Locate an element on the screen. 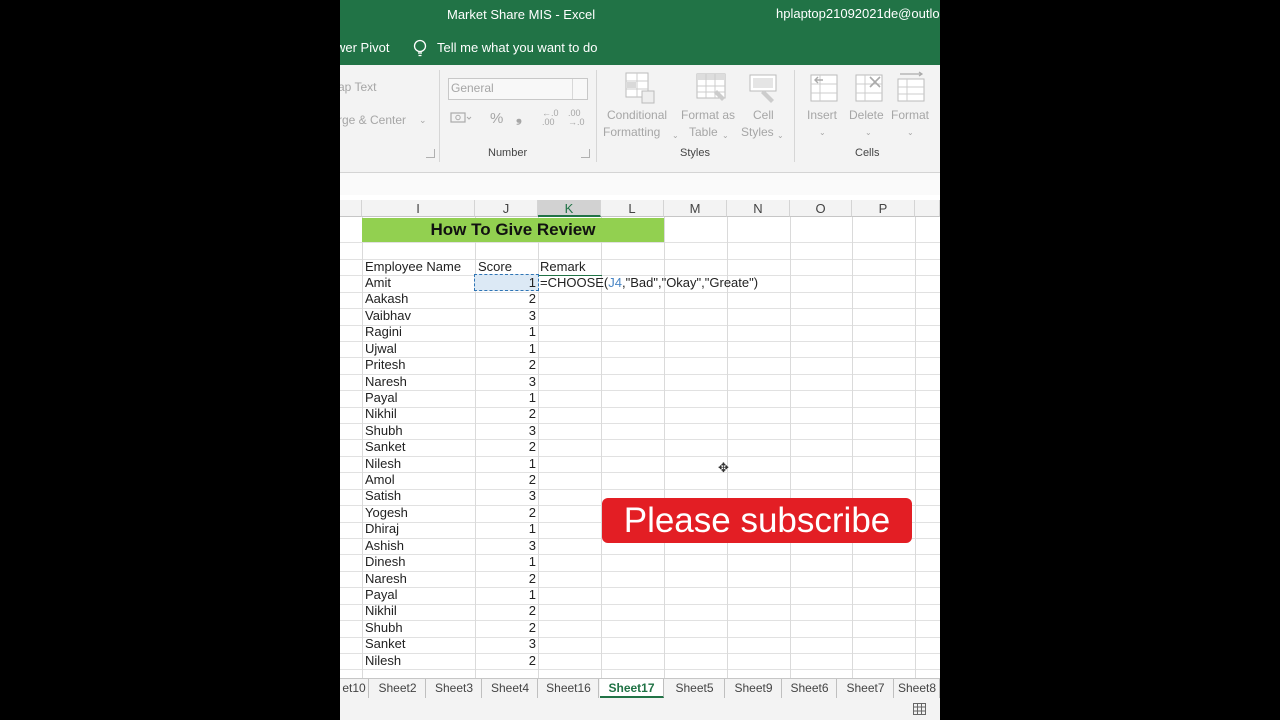  cell-styles-icon is located at coordinates (764, 88).